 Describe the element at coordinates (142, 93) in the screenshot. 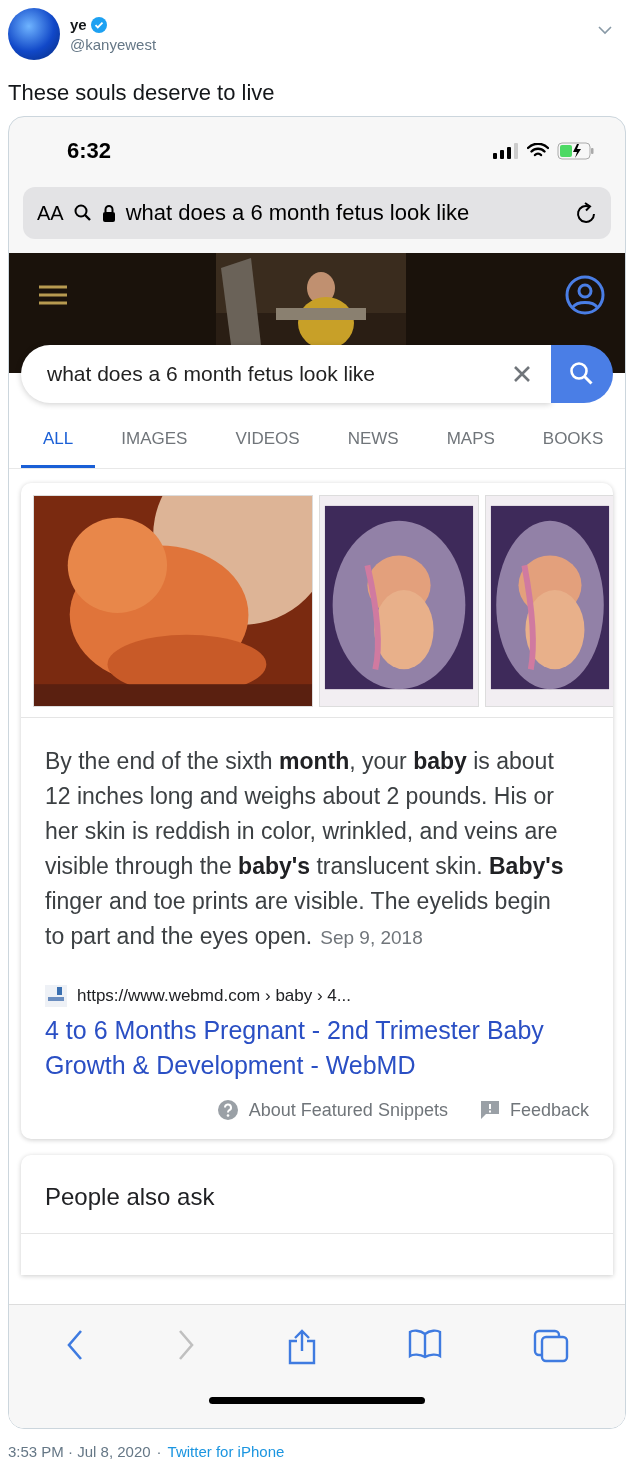

I see `tweet-text: These souls deserve to live` at that location.